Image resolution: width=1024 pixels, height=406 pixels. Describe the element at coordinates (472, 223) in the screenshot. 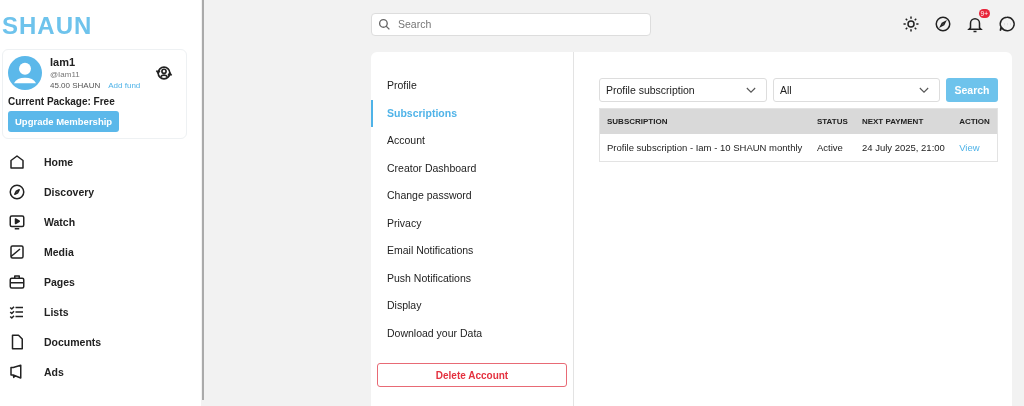

I see `settings-menu-item: Privacy` at that location.